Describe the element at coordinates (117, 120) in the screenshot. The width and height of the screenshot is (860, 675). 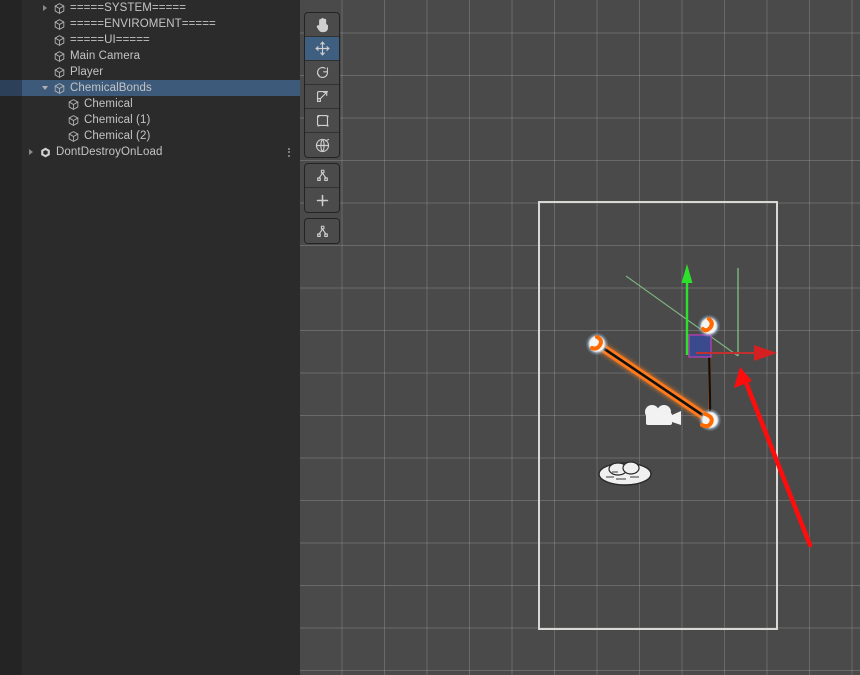
I see `hierarchy-row-label: Chemical (1)` at that location.